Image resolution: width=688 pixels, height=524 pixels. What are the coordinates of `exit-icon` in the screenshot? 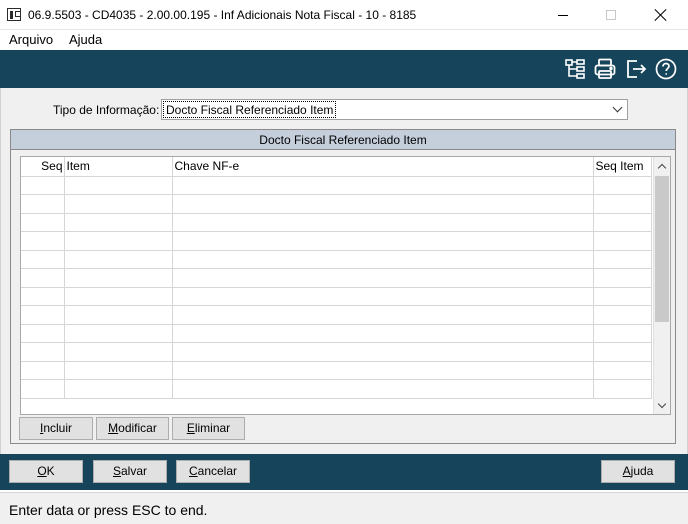 It's located at (636, 69).